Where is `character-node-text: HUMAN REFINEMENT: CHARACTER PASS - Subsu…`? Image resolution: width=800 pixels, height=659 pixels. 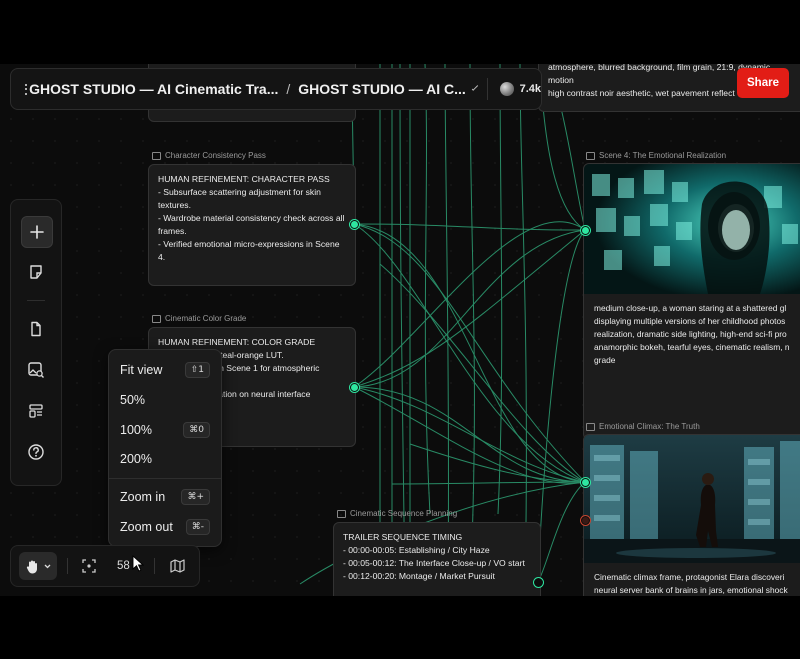 character-node-text: HUMAN REFINEMENT: CHARACTER PASS - Subsu… is located at coordinates (251, 218).